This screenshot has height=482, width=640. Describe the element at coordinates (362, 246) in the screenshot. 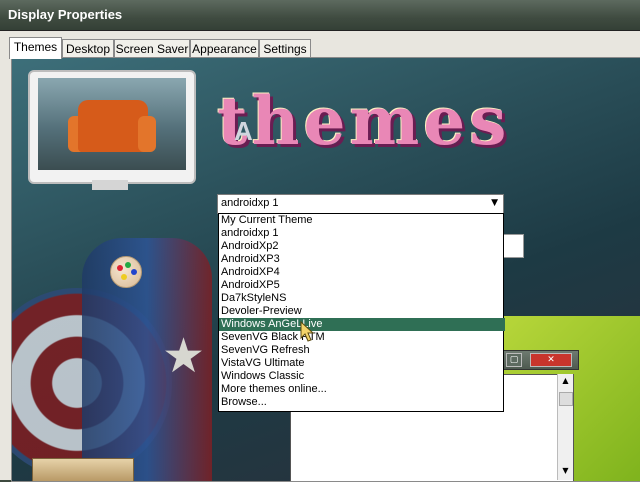

I see `dropdown-item: AndroidXp2` at that location.